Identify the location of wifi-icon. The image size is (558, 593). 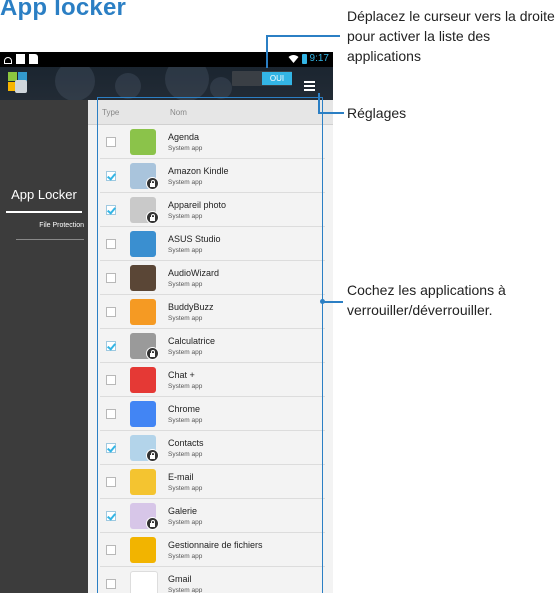
(293, 59).